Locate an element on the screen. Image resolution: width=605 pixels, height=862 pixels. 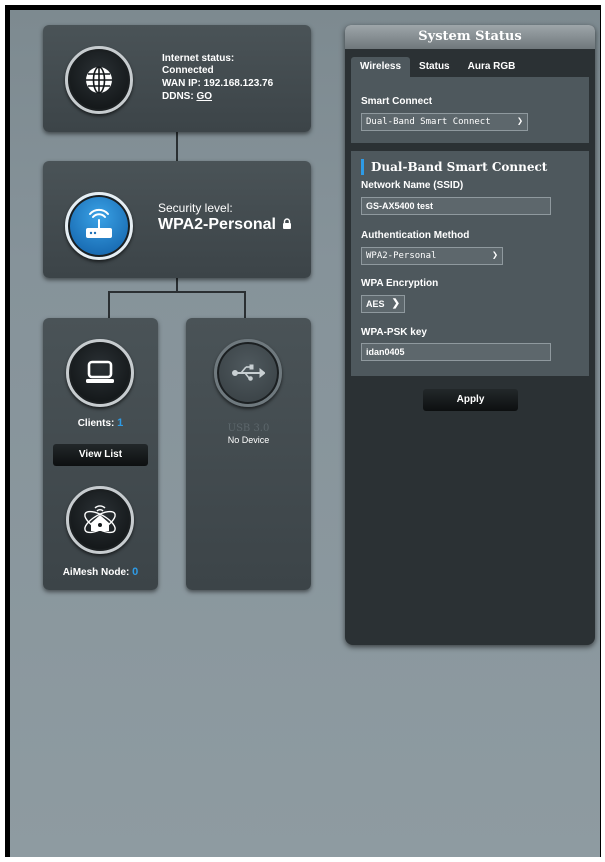
wpa-encryption-label: WPA Encryption is located at coordinates (400, 283).